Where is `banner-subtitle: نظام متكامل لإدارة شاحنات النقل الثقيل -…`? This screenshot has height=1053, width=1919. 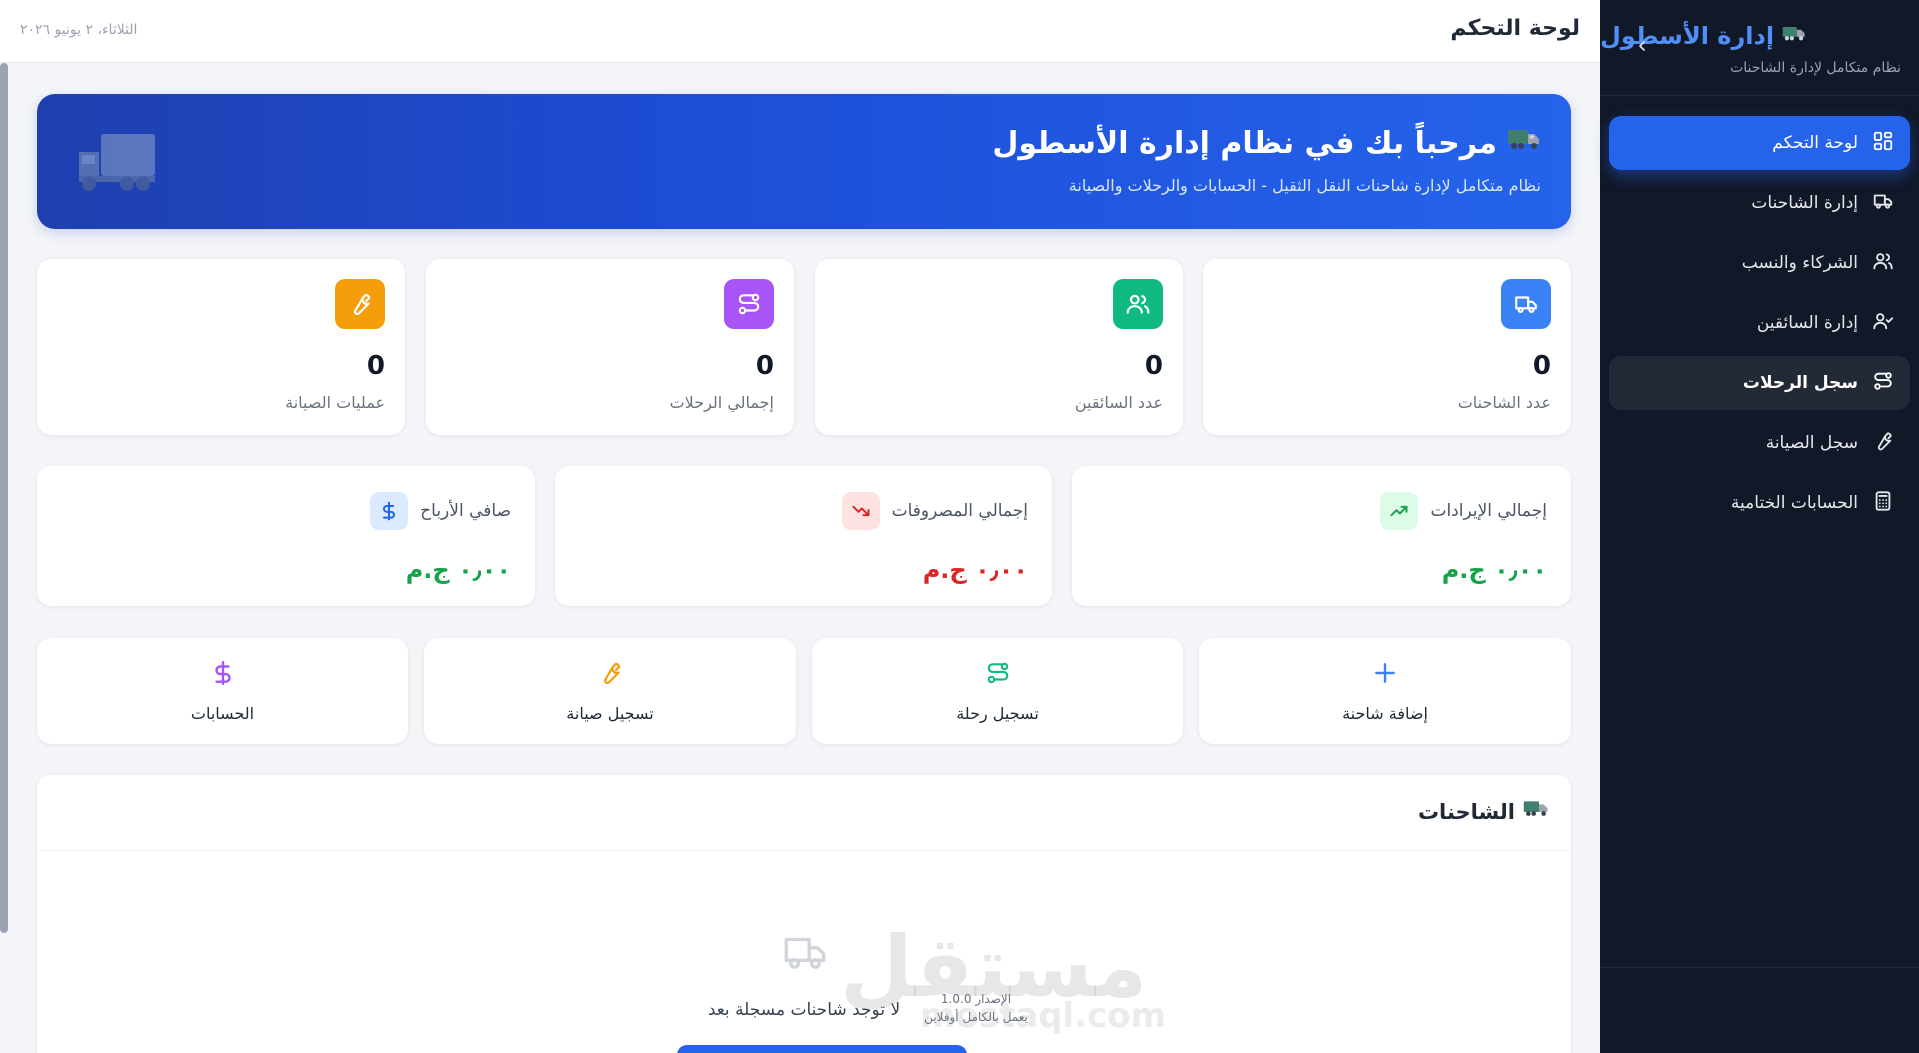 banner-subtitle: نظام متكامل لإدارة شاحنات النقل الثقيل -… is located at coordinates (1304, 185).